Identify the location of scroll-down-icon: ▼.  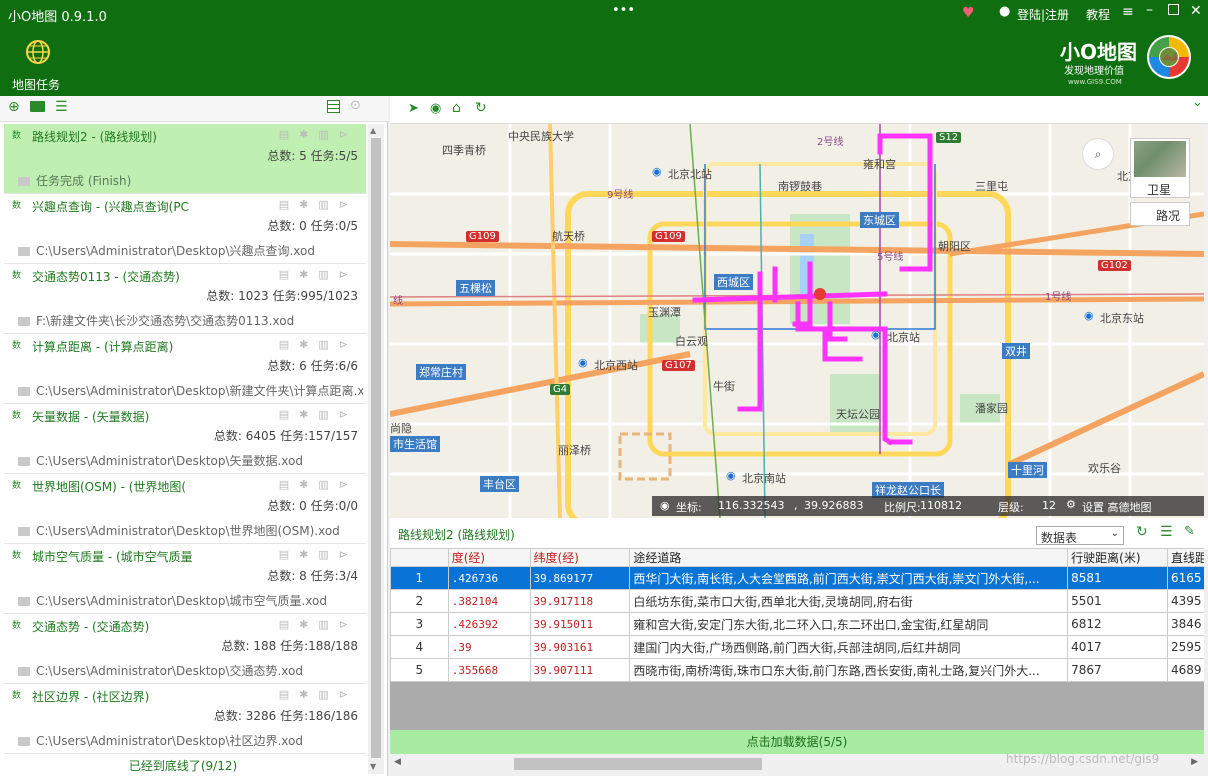
(373, 766).